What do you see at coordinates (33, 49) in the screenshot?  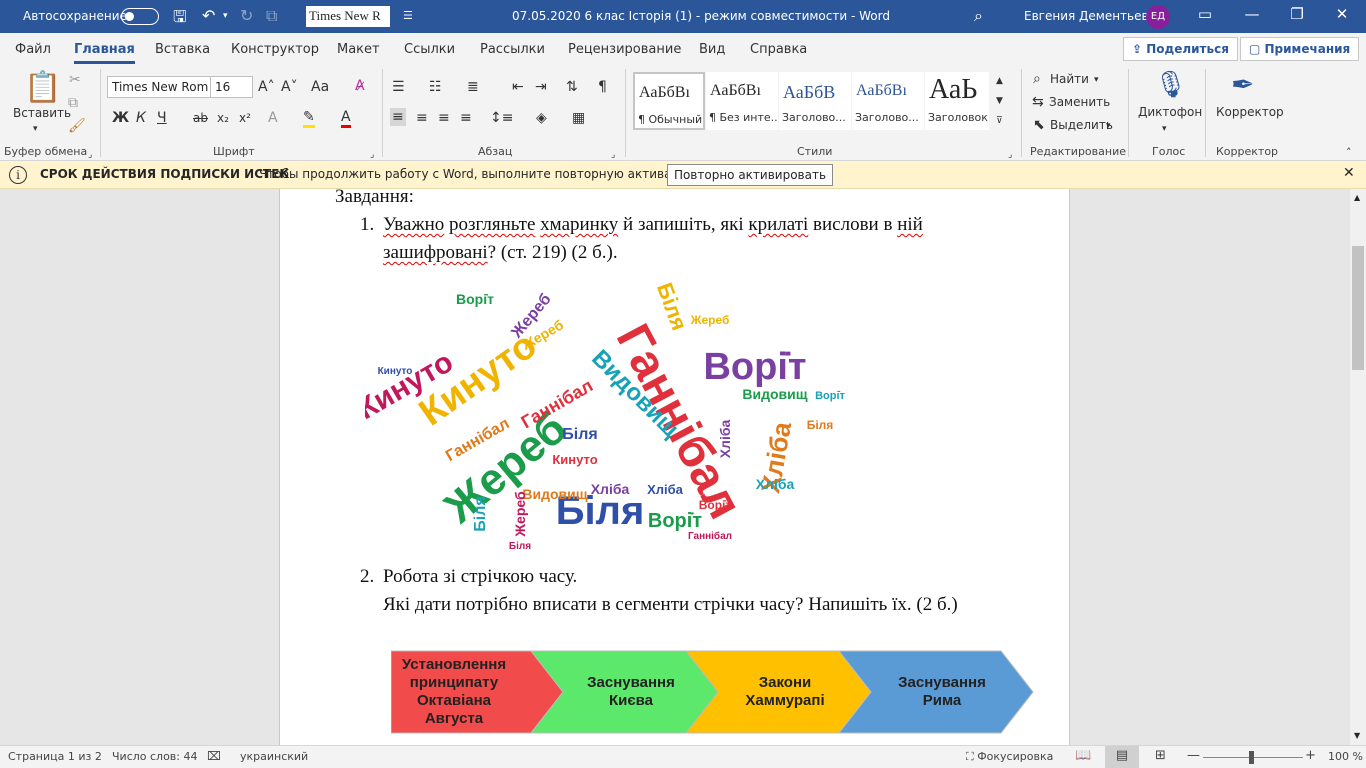 I see `tab-file: Файл` at bounding box center [33, 49].